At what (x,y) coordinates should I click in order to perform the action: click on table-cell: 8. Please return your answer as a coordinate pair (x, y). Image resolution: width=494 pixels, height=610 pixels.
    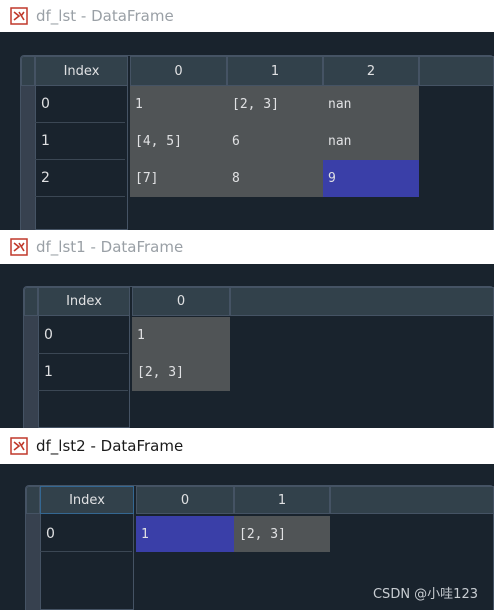
    Looking at the image, I should click on (275, 178).